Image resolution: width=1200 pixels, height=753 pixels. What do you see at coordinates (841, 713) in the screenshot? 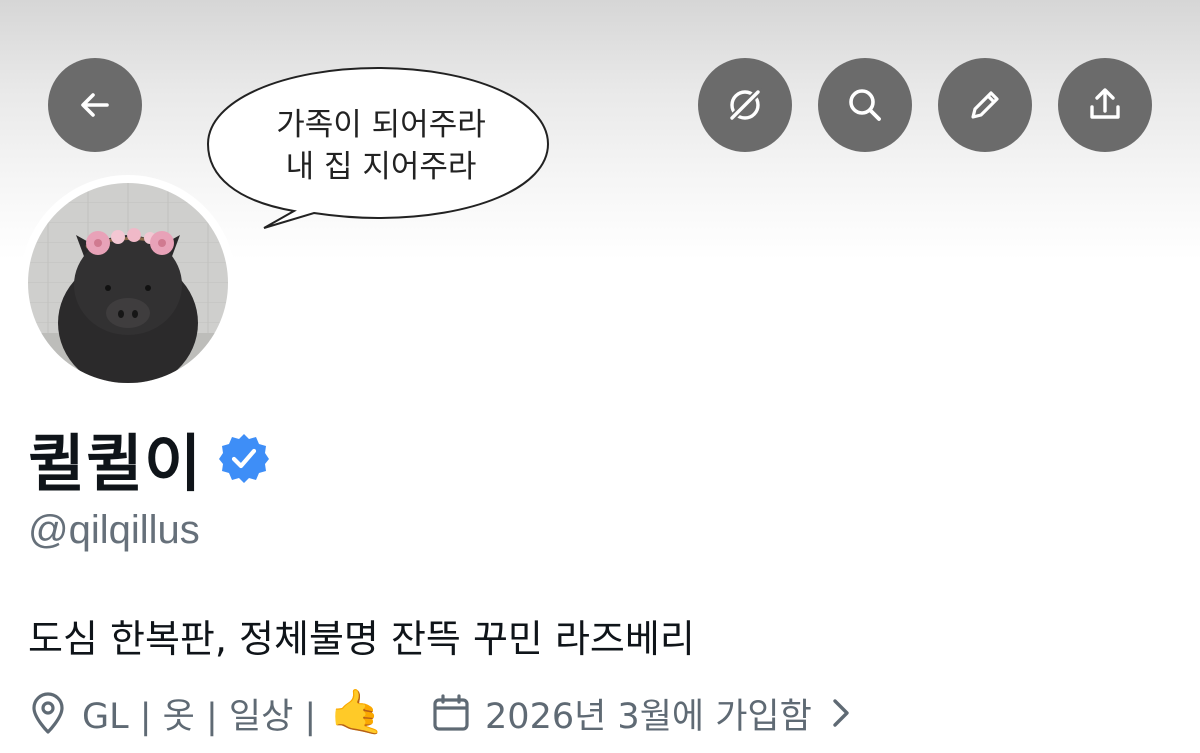
I see `chevron-right-icon` at bounding box center [841, 713].